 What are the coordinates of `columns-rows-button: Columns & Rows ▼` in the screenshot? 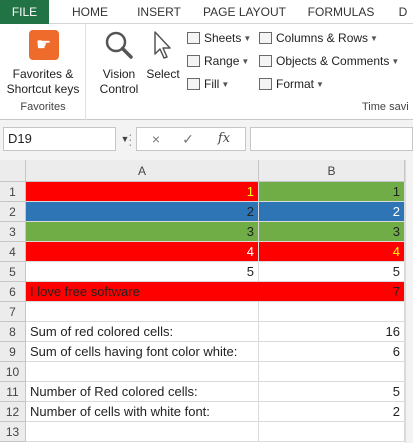 It's located at (318, 38).